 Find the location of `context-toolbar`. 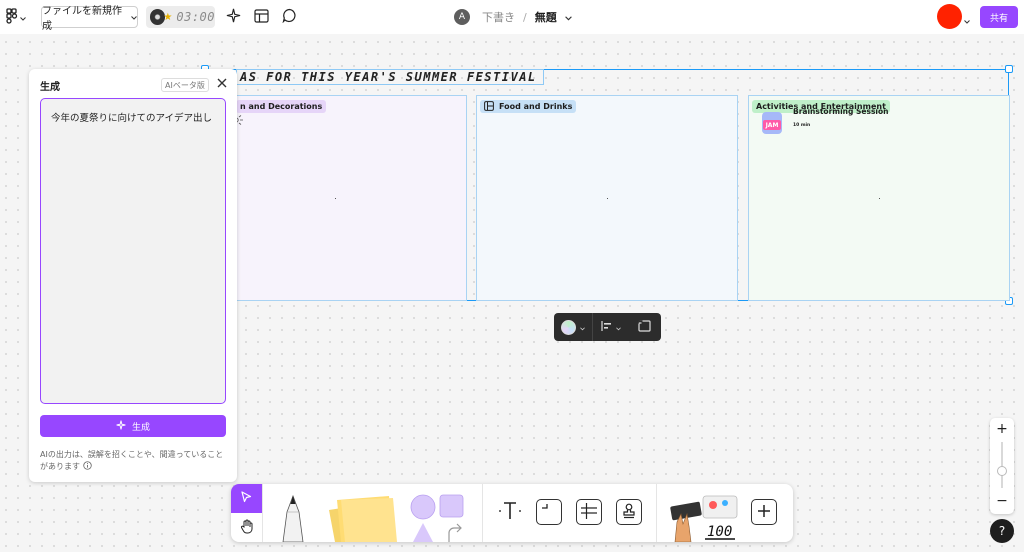

context-toolbar is located at coordinates (607, 327).